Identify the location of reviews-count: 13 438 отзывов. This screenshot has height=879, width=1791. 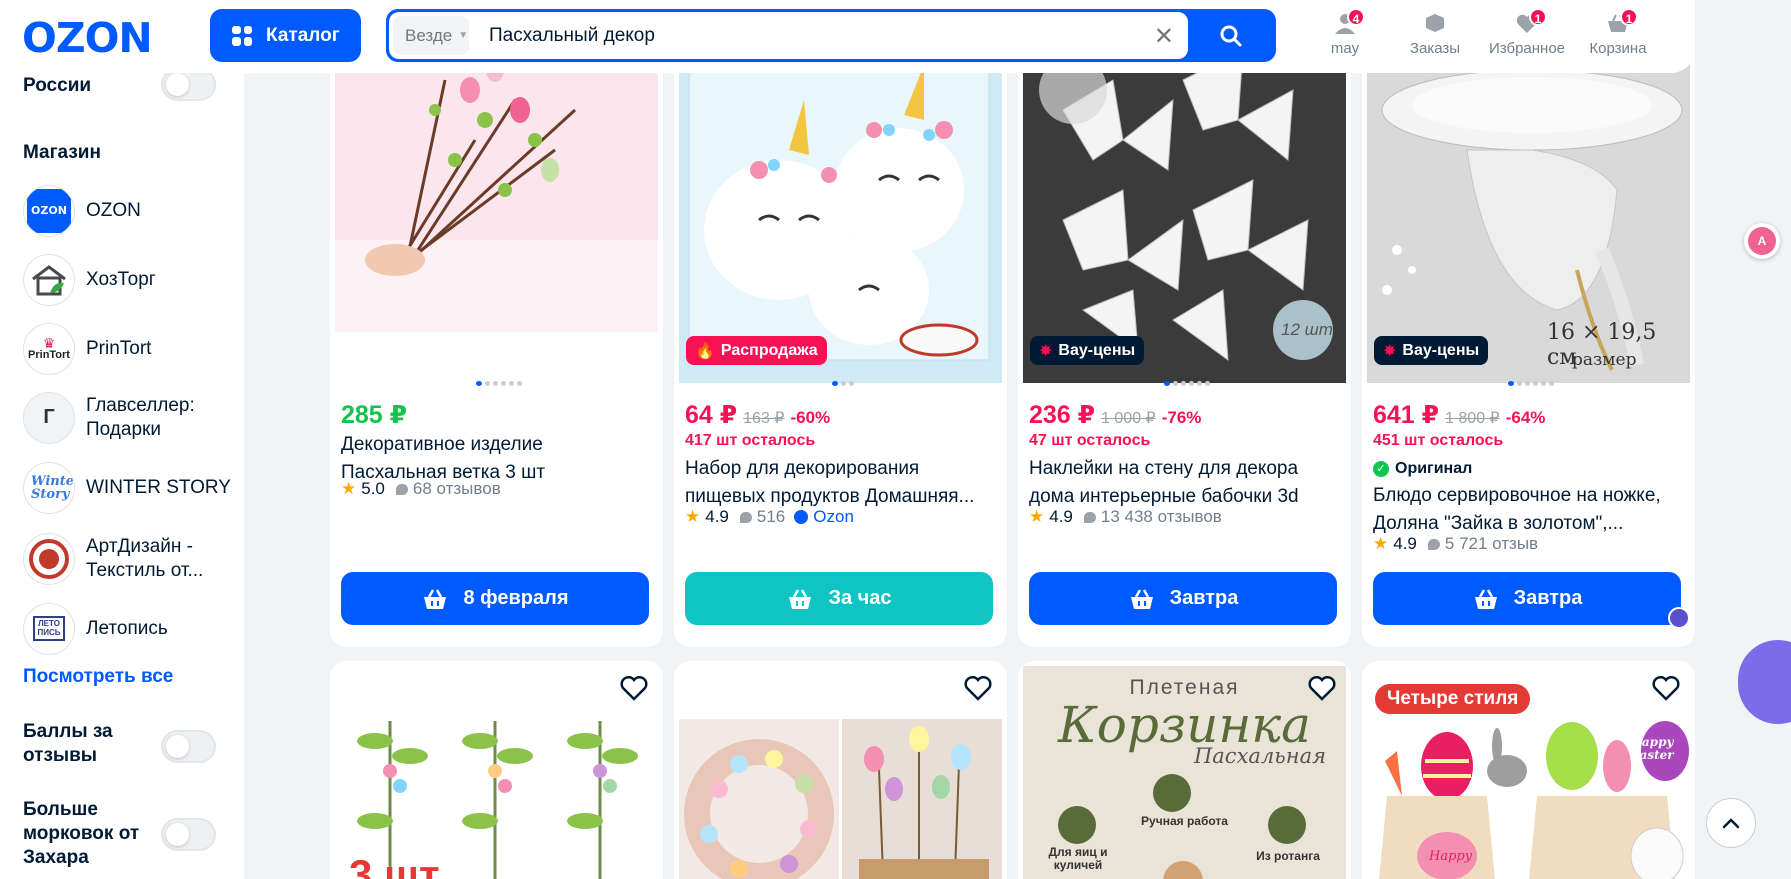
(1161, 517).